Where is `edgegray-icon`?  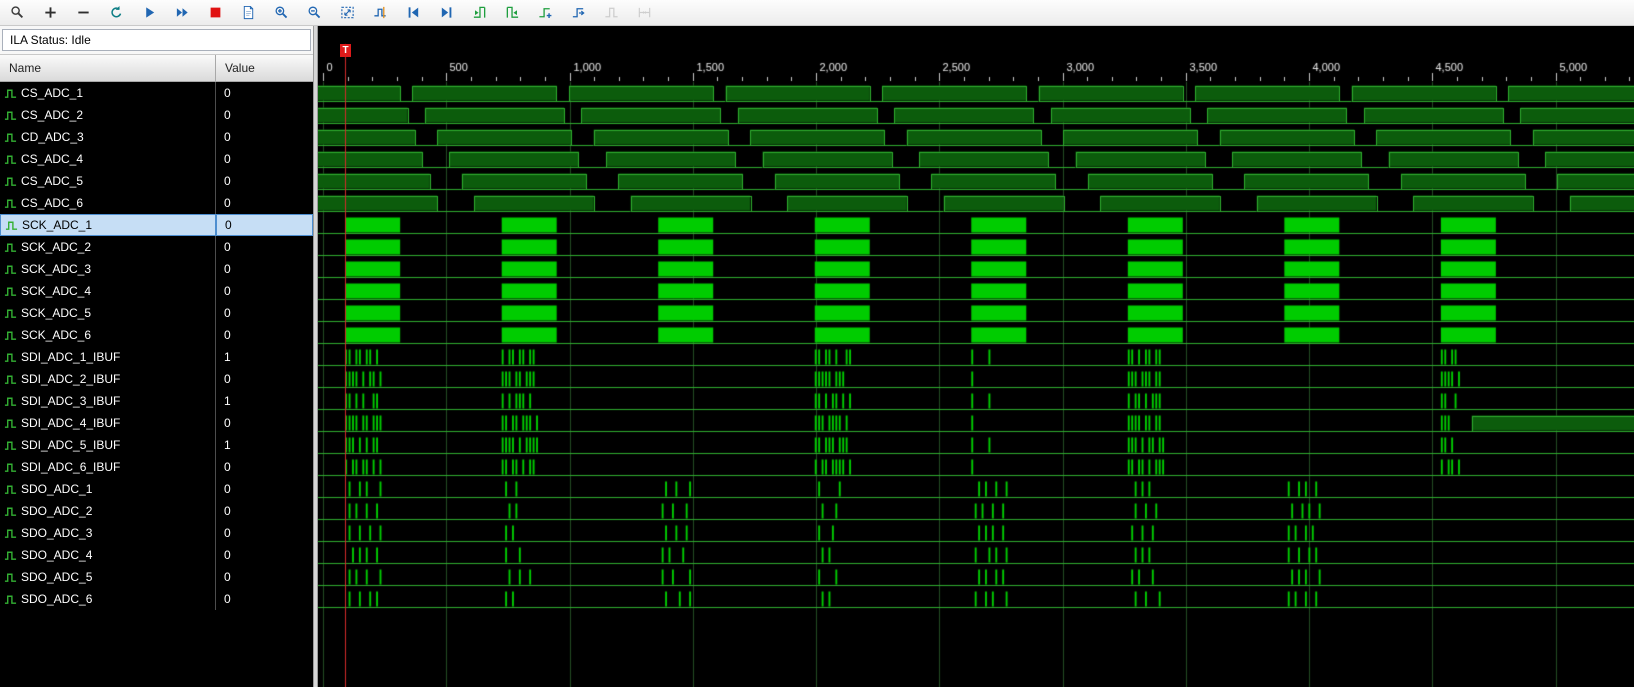 edgegray-icon is located at coordinates (611, 12).